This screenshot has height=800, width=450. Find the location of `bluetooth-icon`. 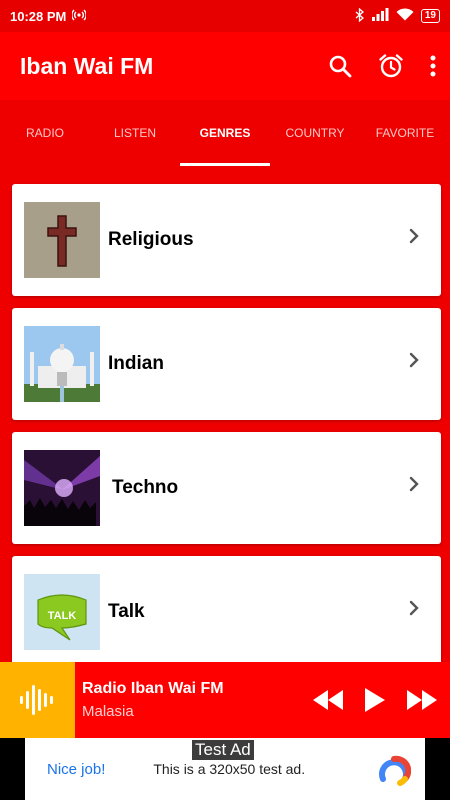

bluetooth-icon is located at coordinates (359, 16).